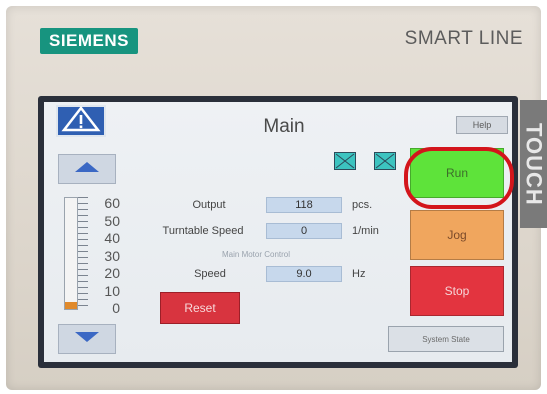 This screenshot has width=547, height=394. Describe the element at coordinates (116, 308) in the screenshot. I see `scale-tick-0: 0` at that location.